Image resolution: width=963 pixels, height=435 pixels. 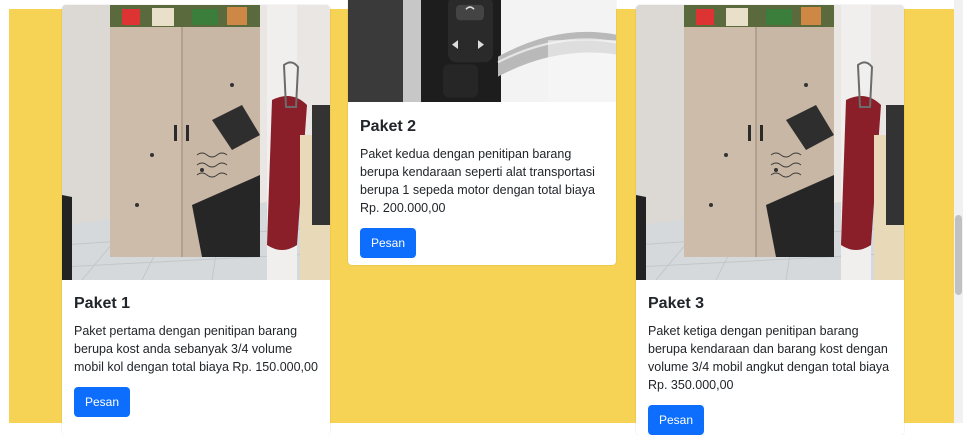 What do you see at coordinates (958, 255) in the screenshot?
I see `scrollbar-thumb` at bounding box center [958, 255].